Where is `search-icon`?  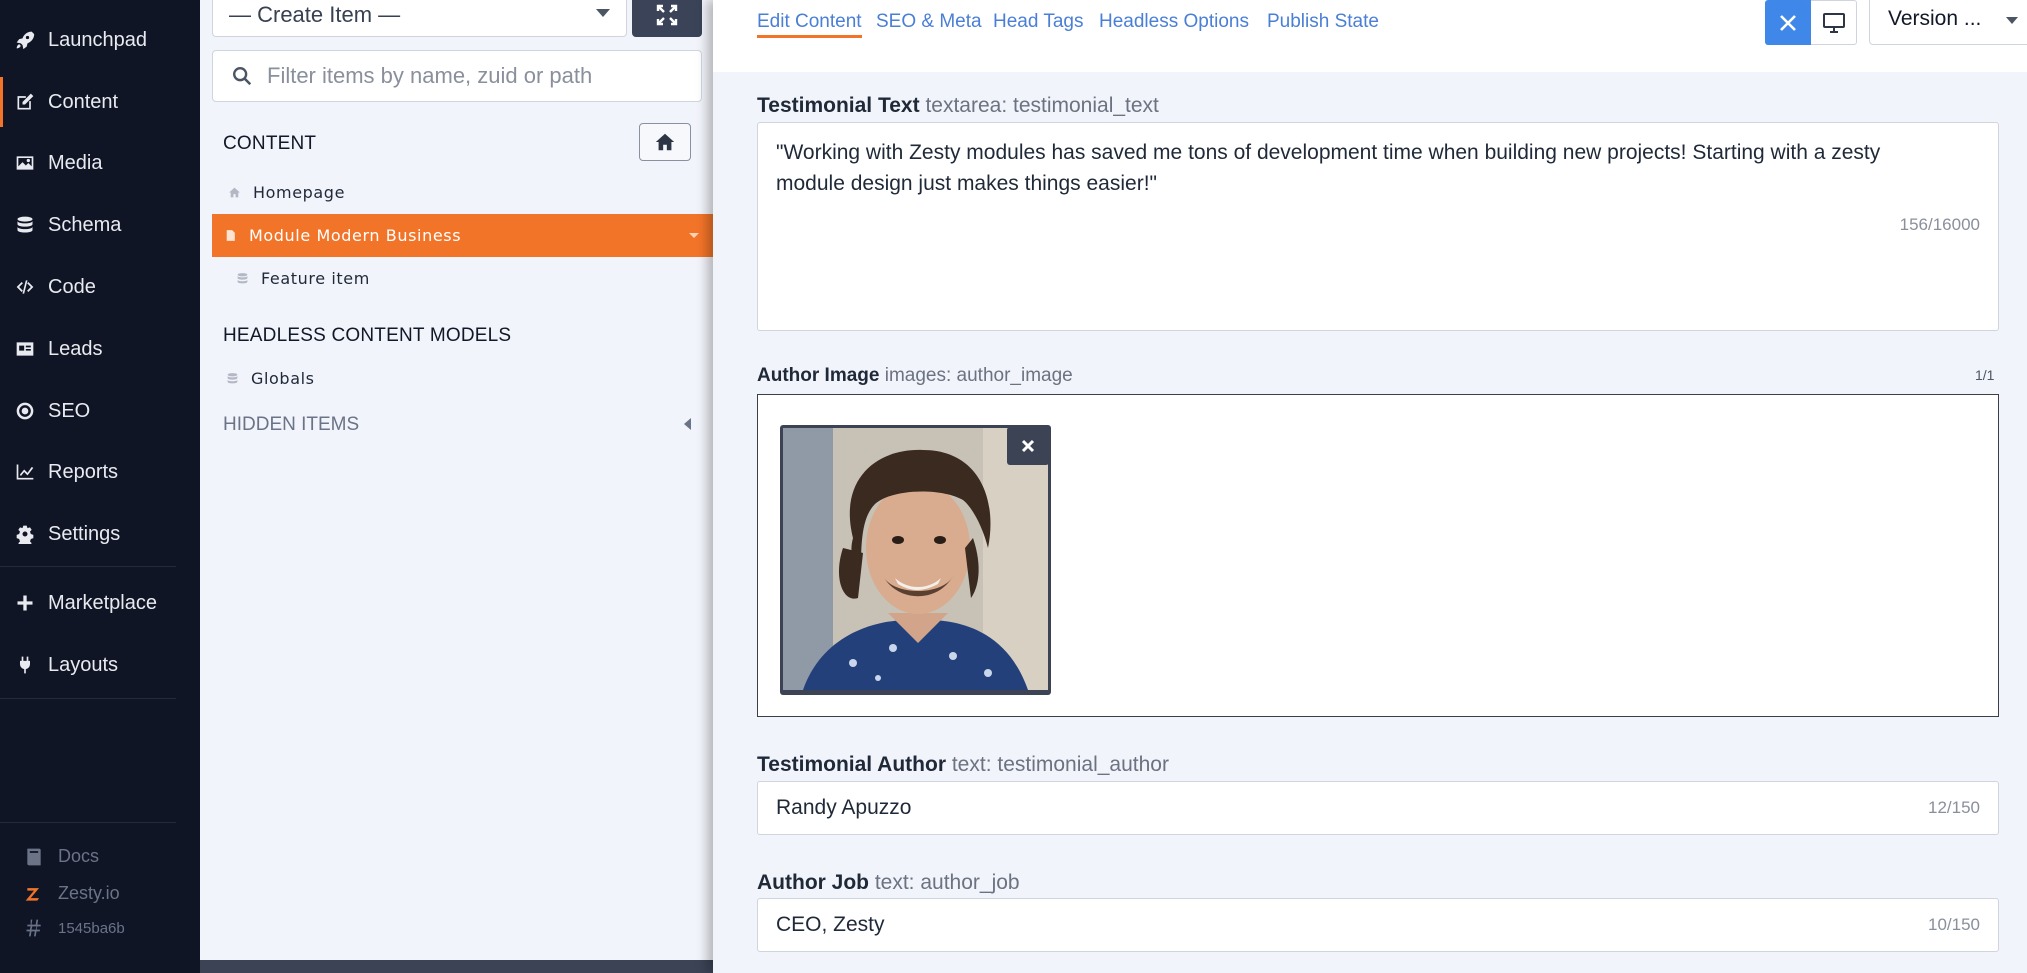 search-icon is located at coordinates (242, 76).